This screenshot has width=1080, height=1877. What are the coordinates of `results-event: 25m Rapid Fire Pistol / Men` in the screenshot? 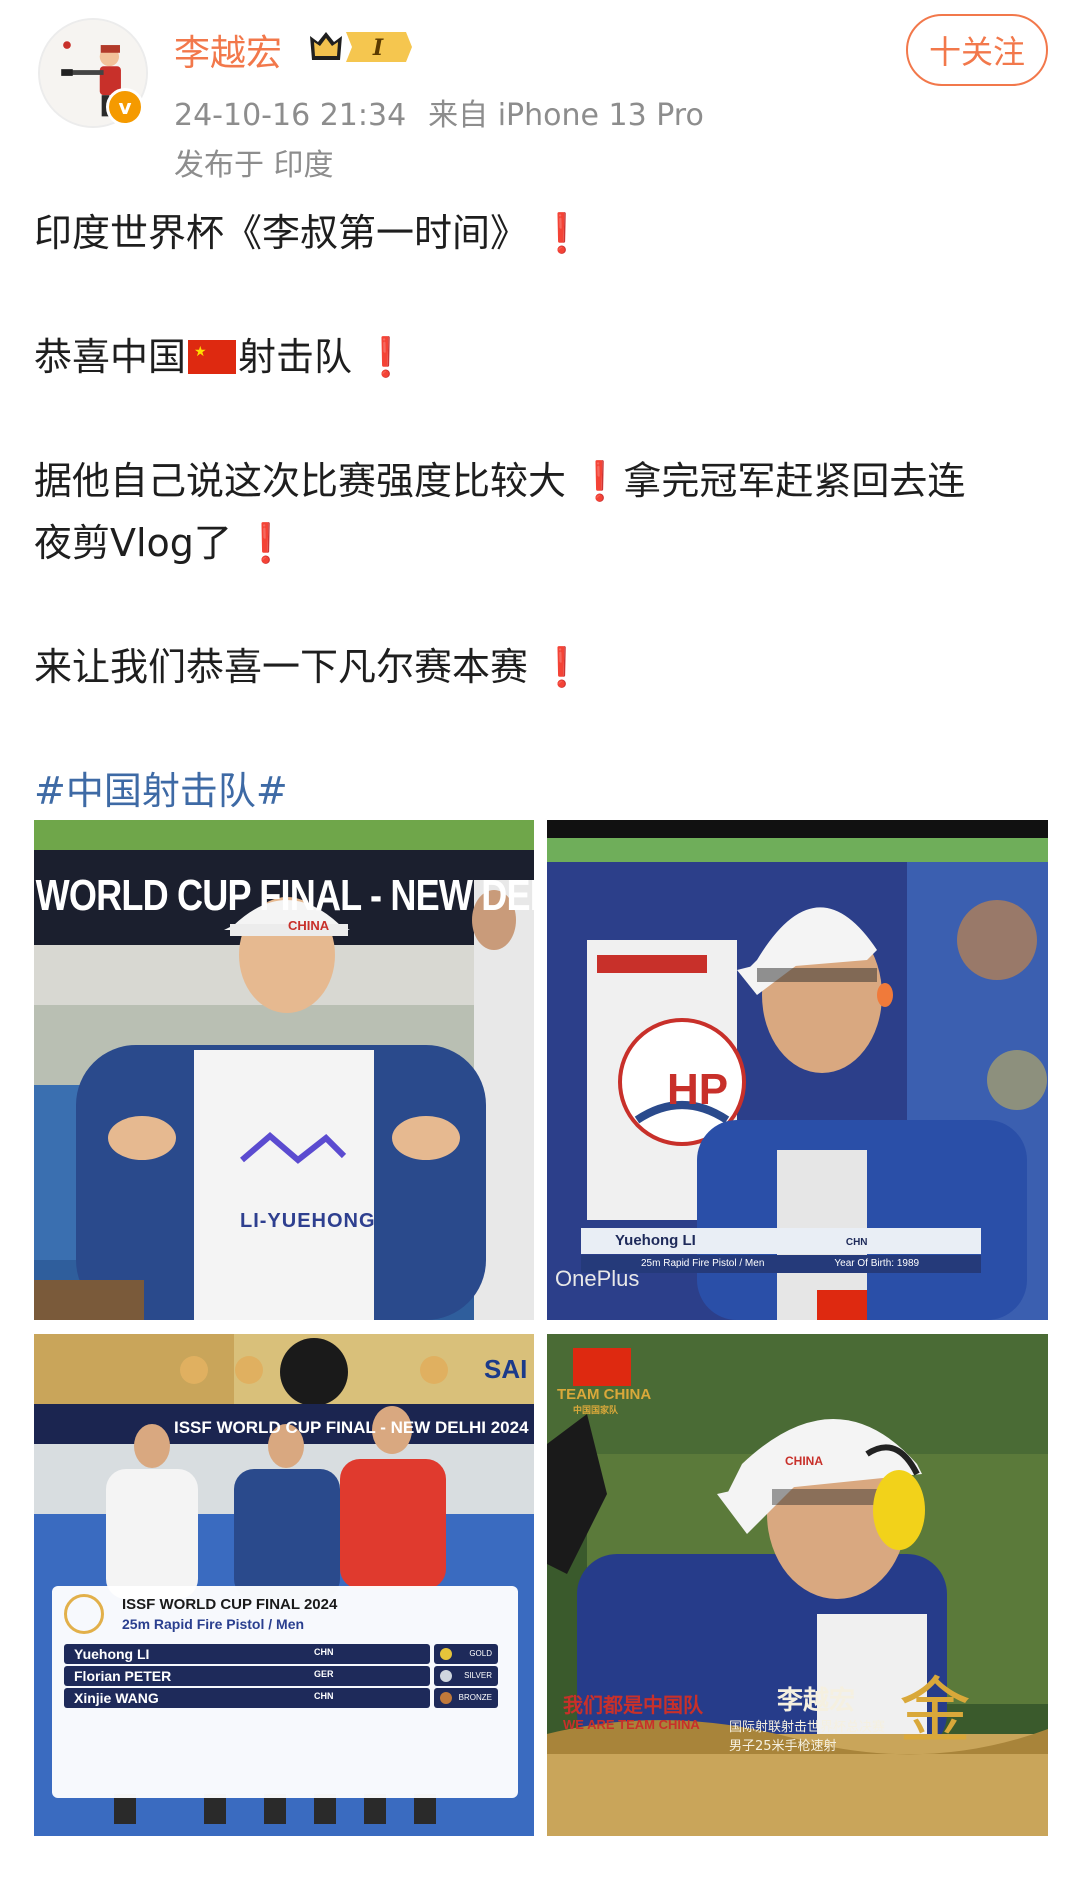 It's located at (213, 1624).